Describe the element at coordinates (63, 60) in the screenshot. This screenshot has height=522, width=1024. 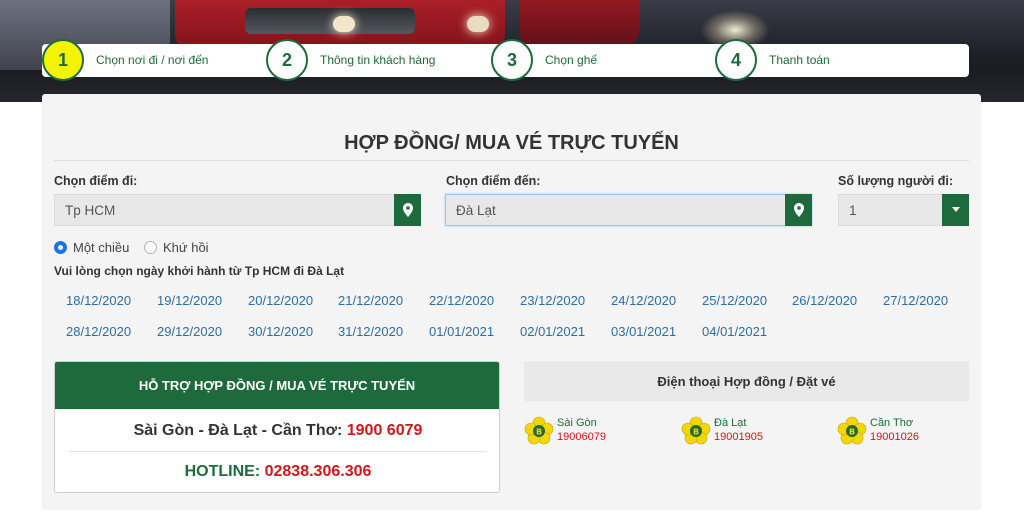
I see `step-number: 1` at that location.